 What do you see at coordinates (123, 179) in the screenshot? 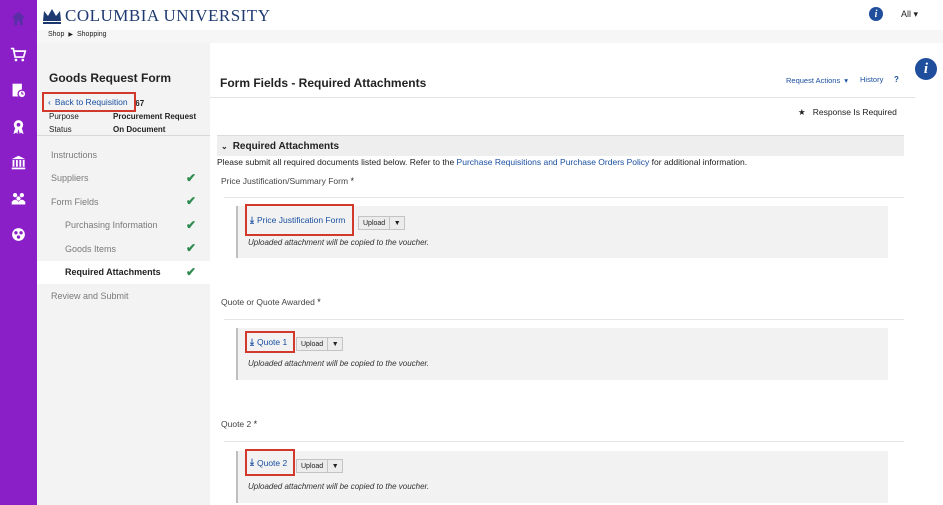
I see `nav-item-suppliers: Suppliers ✔` at bounding box center [123, 179].